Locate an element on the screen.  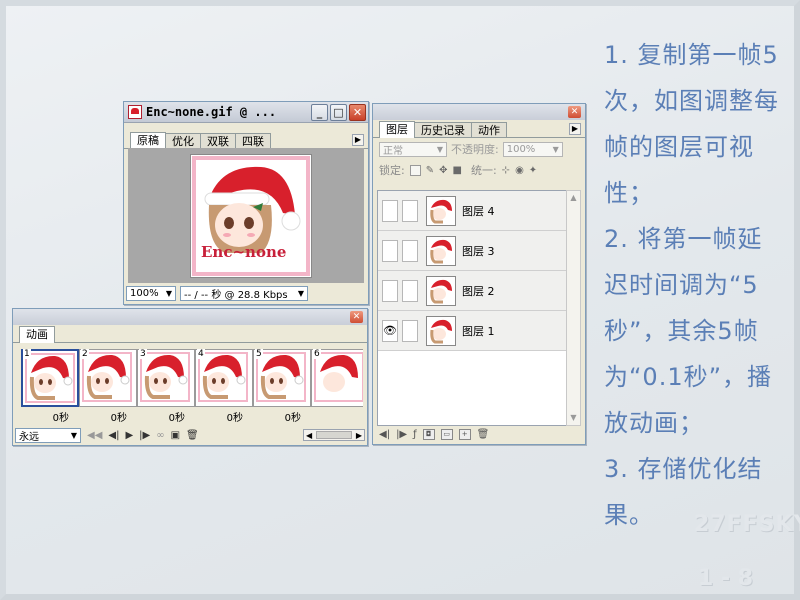
blend-mode-select: 正常 ▼ is located at coordinates (413, 149).